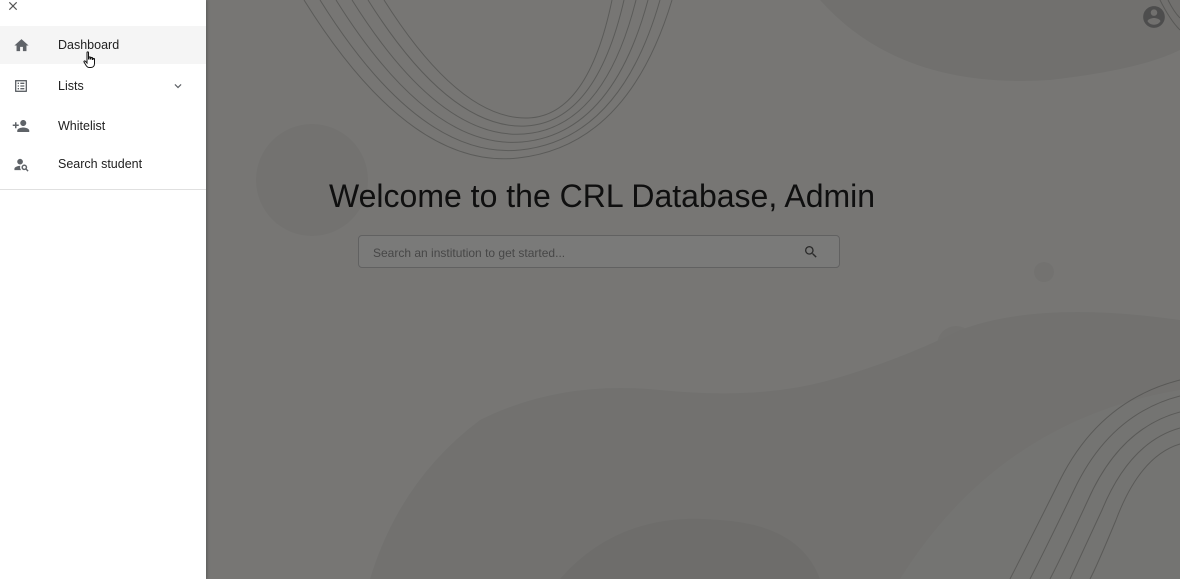  Describe the element at coordinates (71, 85) in the screenshot. I see `nav-item-label: Lists` at that location.